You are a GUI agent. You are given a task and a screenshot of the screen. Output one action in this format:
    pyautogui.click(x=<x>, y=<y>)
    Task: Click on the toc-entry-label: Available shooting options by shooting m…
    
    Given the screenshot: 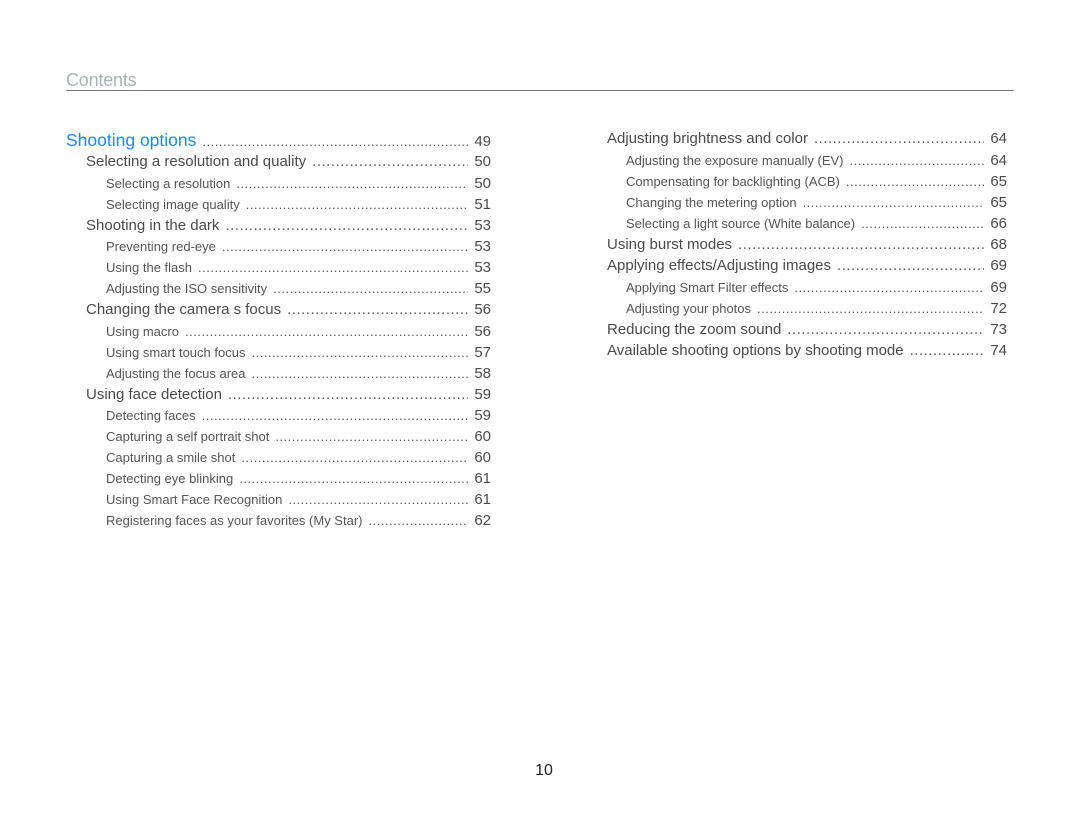 What is the action you would take?
    pyautogui.click(x=755, y=350)
    